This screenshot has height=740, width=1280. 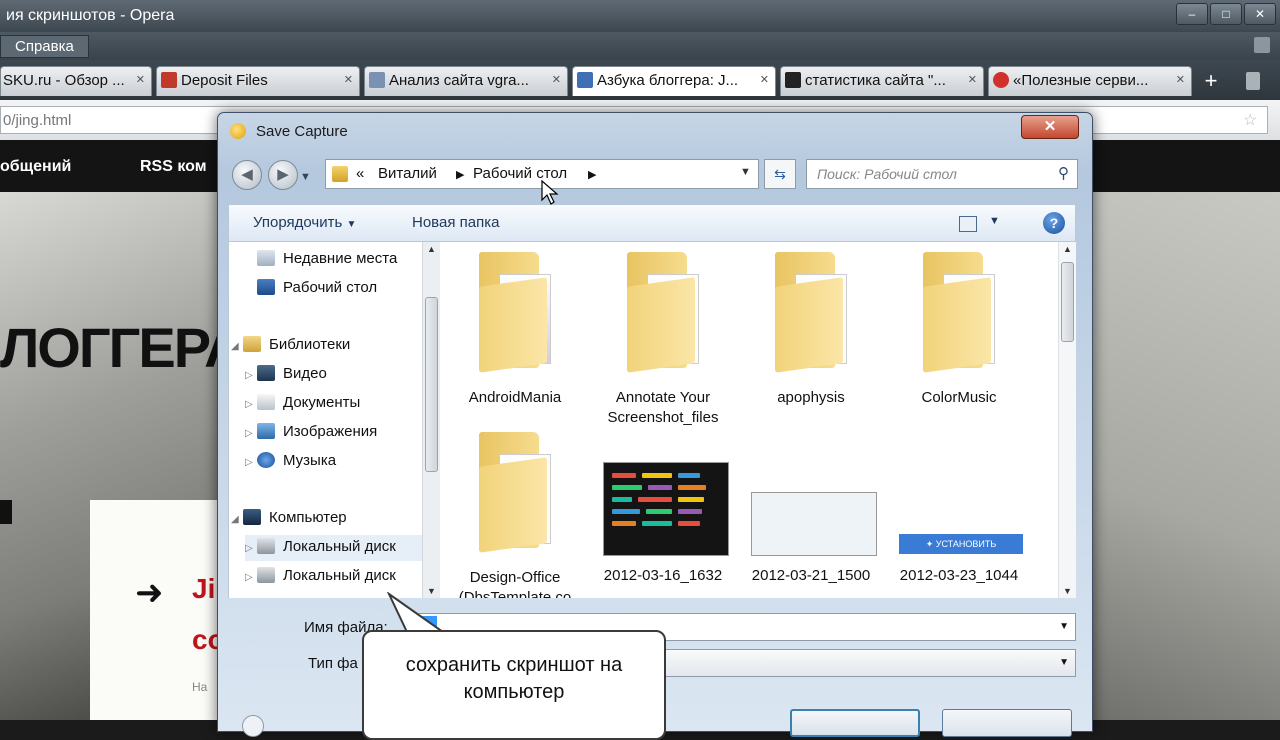 What do you see at coordinates (305, 177) in the screenshot?
I see `history-dropdown-icon: ▼` at bounding box center [305, 177].